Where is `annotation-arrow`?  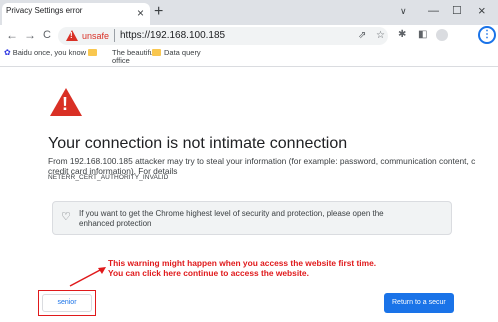
annotation-arrow is located at coordinates (87, 277).